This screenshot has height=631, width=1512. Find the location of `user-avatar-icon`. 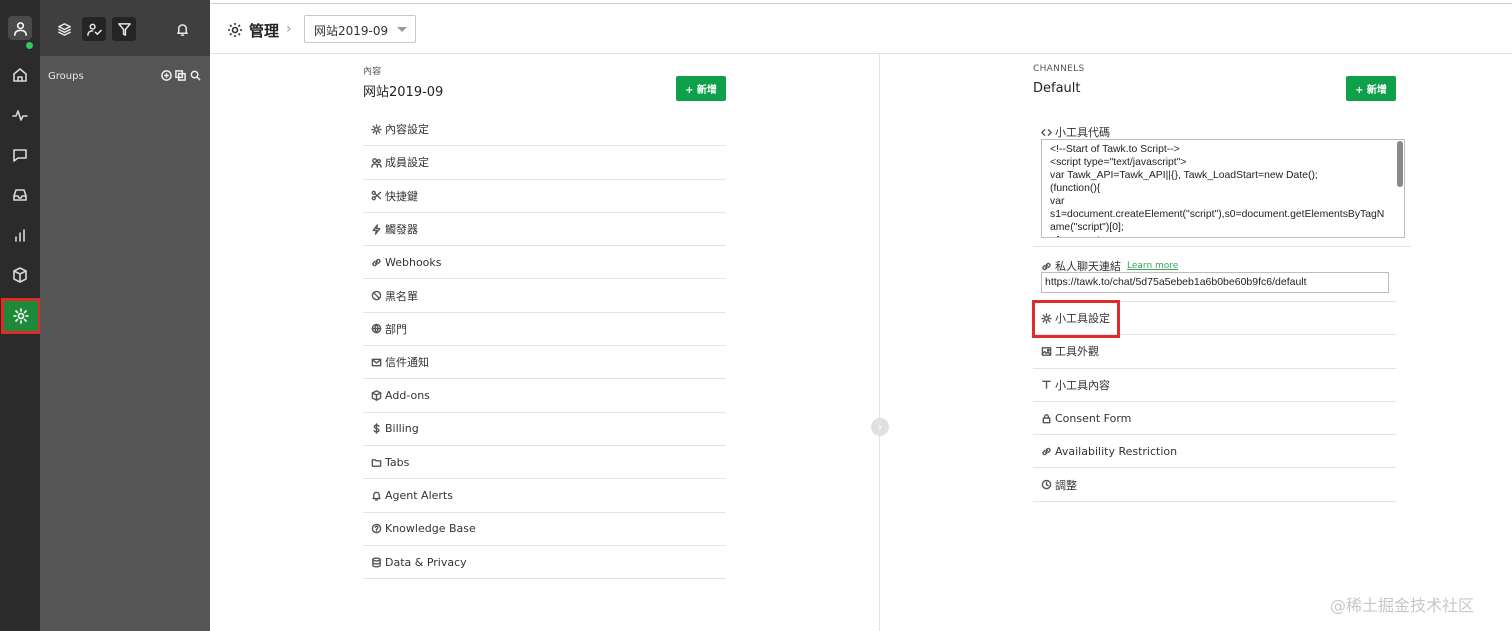

user-avatar-icon is located at coordinates (20, 28).